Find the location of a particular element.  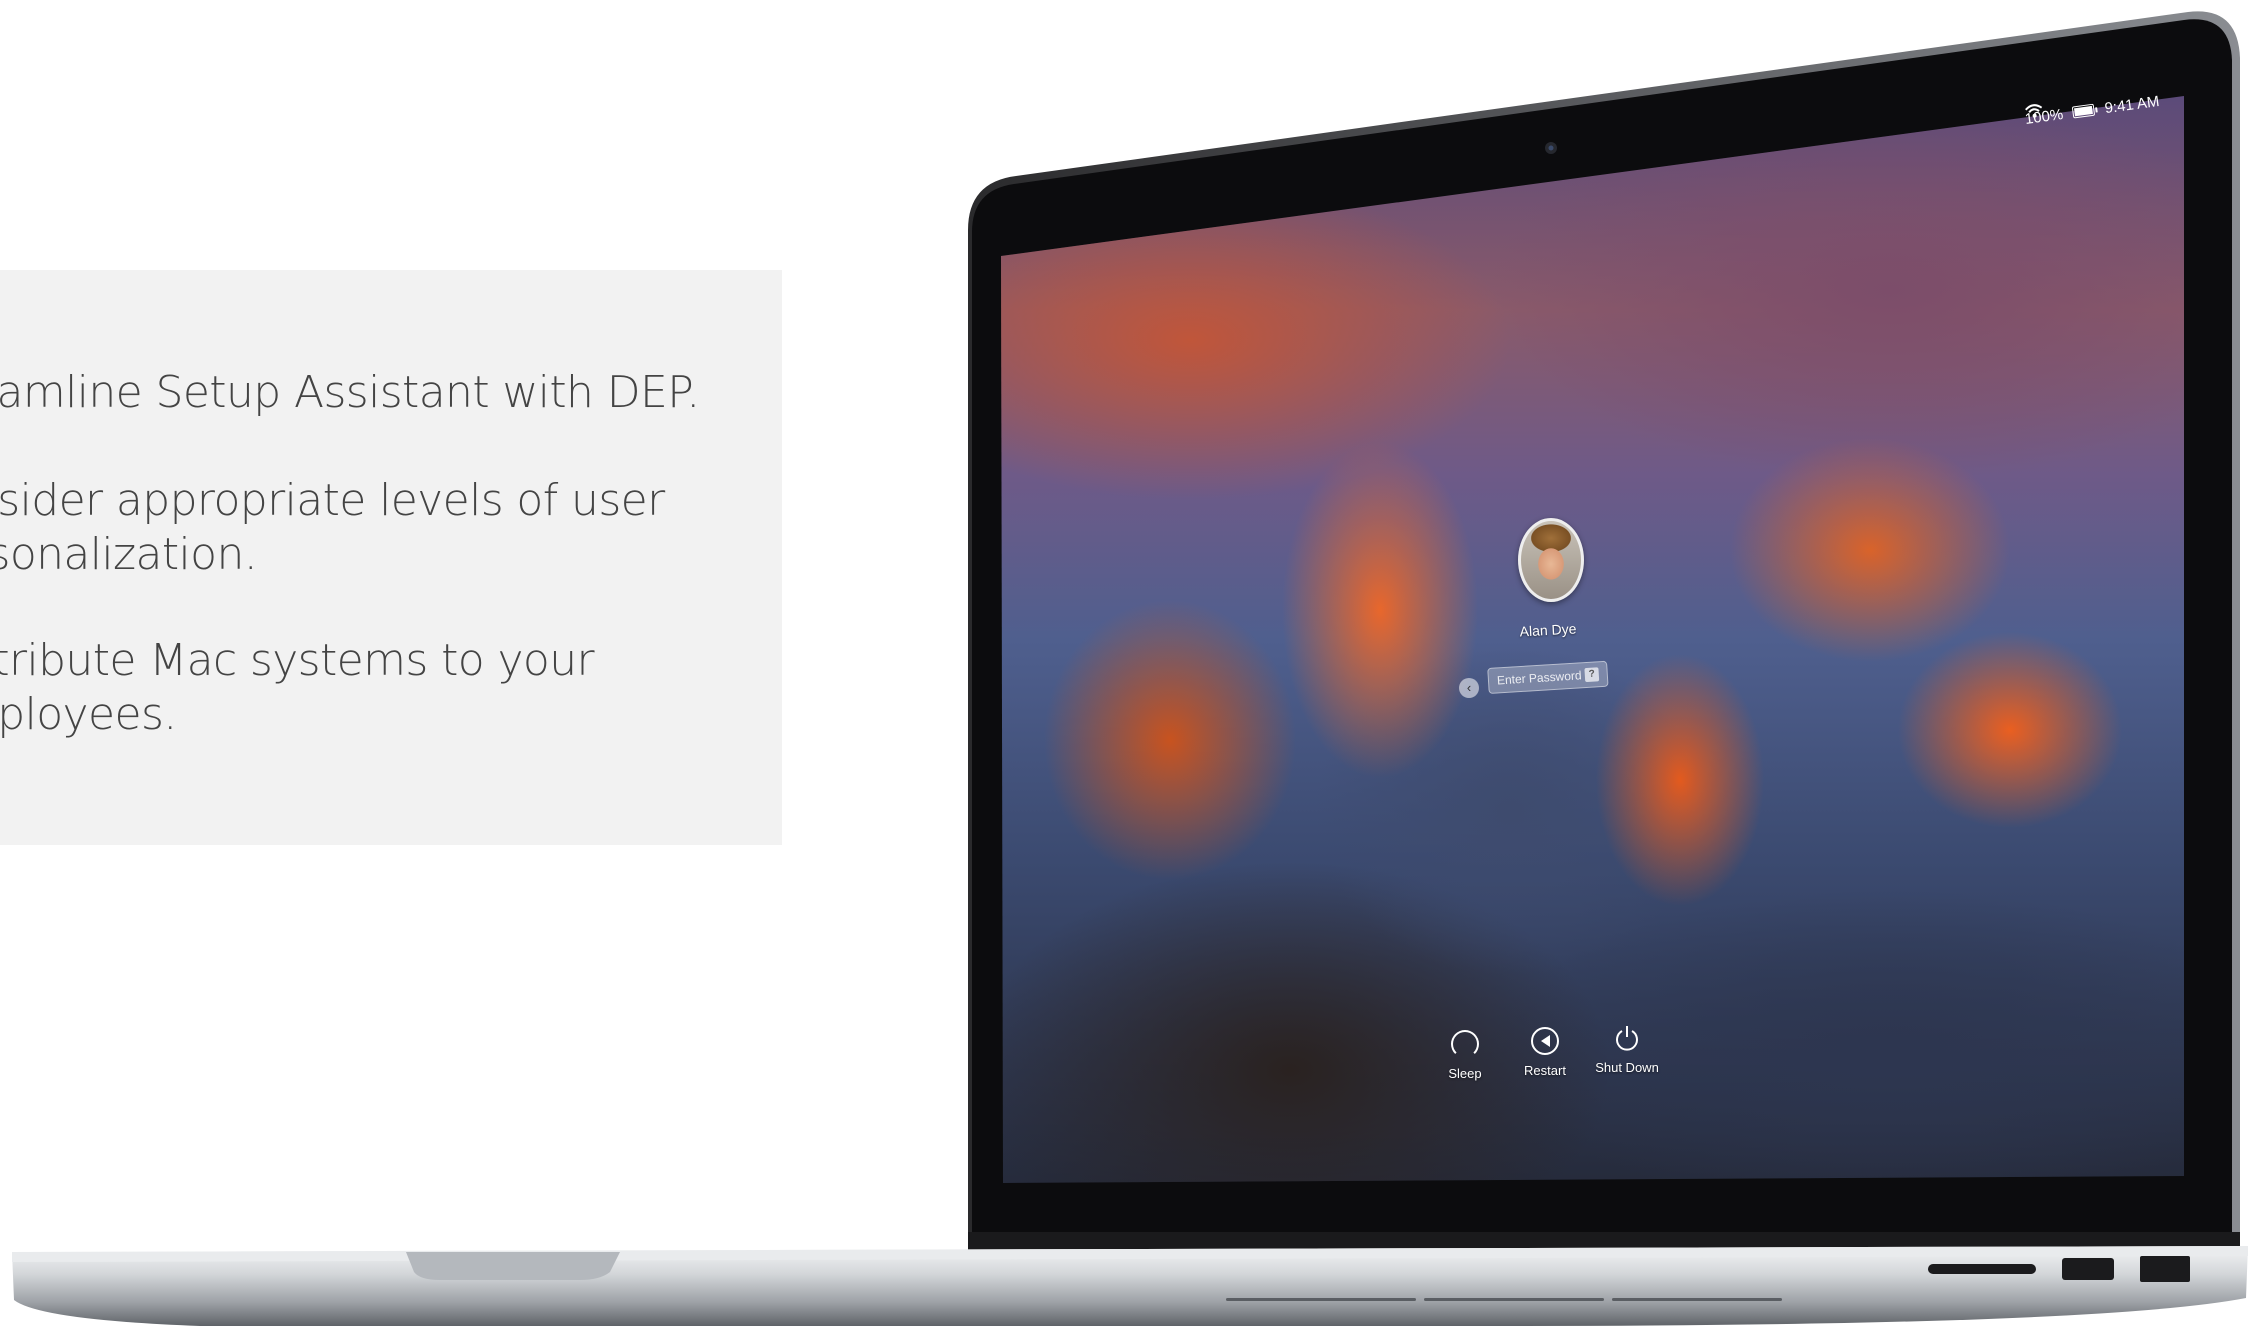

chevron-left-icon: ‹ is located at coordinates (1469, 687).